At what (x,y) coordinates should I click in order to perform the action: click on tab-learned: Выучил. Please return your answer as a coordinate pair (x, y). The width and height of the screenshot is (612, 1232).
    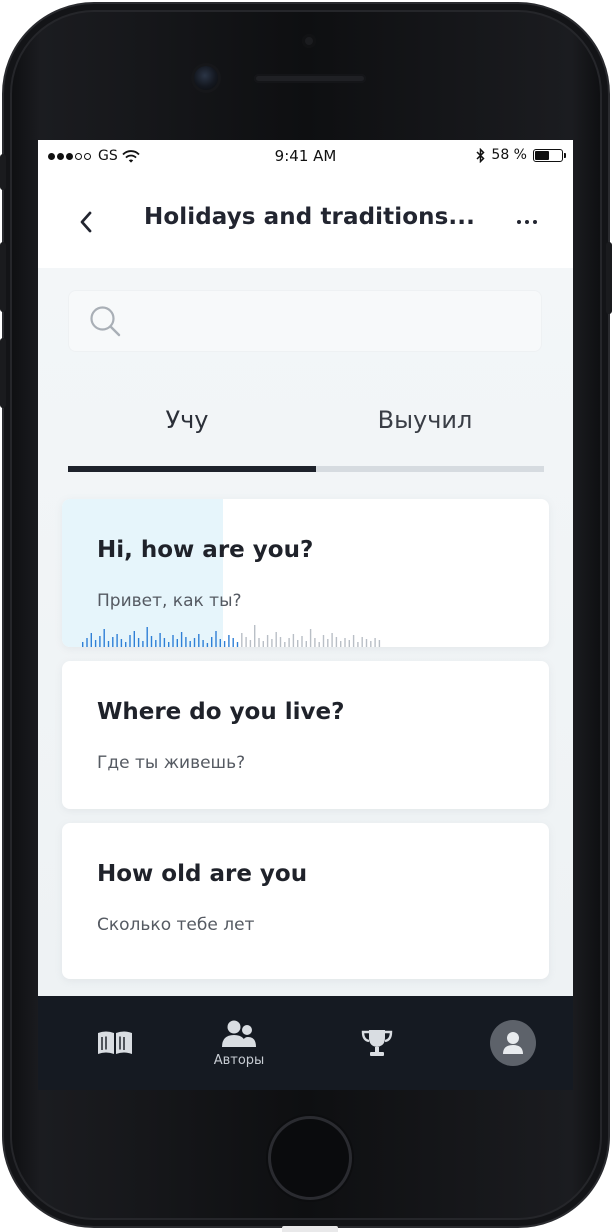
    Looking at the image, I should click on (425, 420).